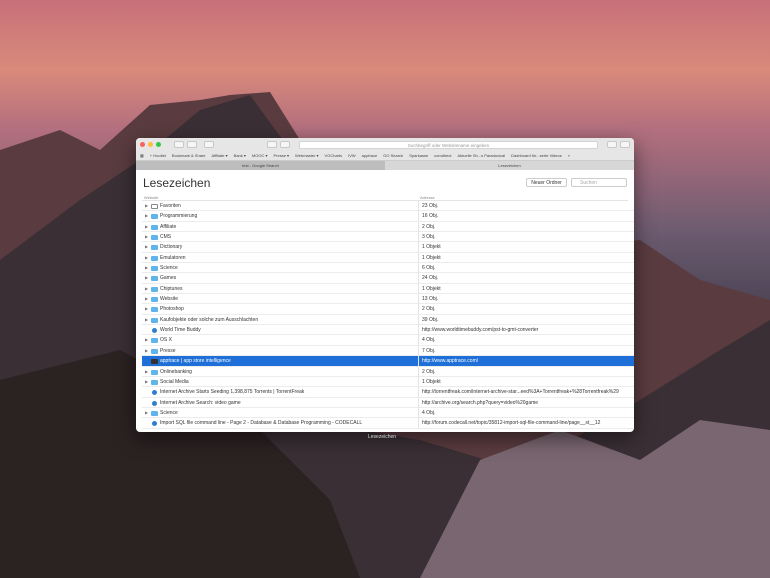 The width and height of the screenshot is (770, 578). I want to click on bookmark-address: 6 Obj., so click(526, 268).